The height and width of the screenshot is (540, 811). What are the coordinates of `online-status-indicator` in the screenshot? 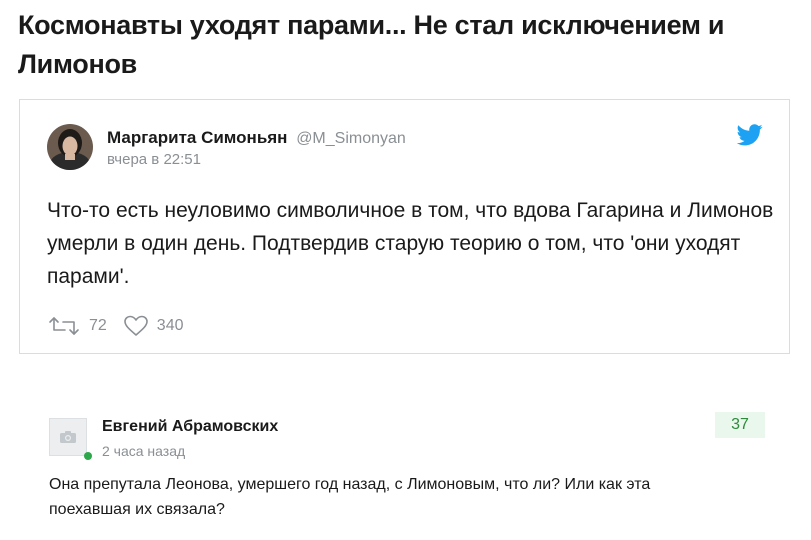 It's located at (88, 456).